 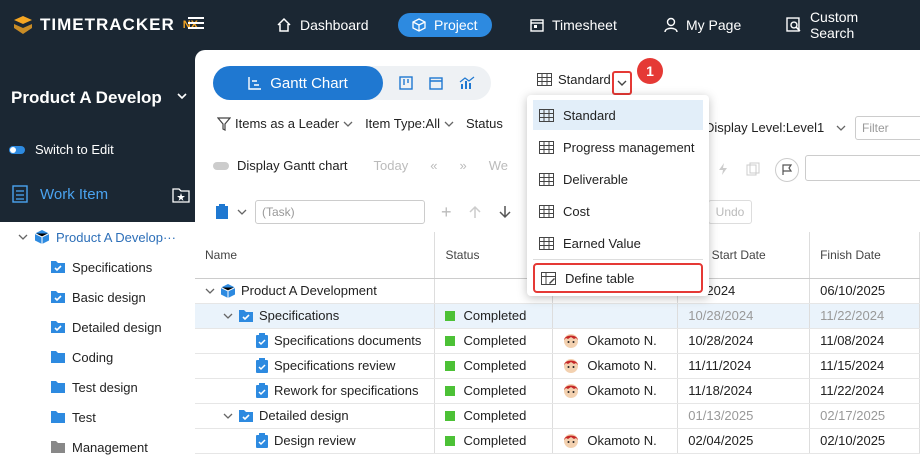 I want to click on menu-item-earned-value: Earned Value, so click(x=618, y=243).